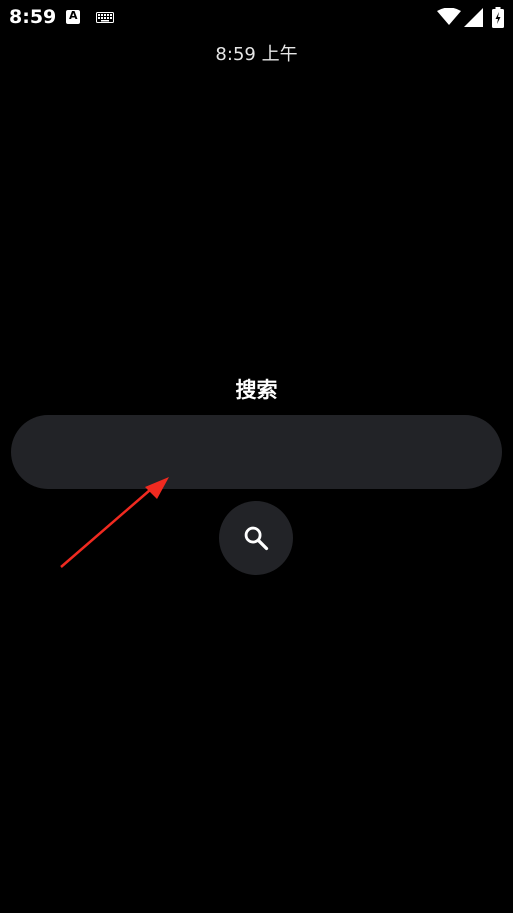 The width and height of the screenshot is (513, 913). I want to click on search-icon, so click(256, 538).